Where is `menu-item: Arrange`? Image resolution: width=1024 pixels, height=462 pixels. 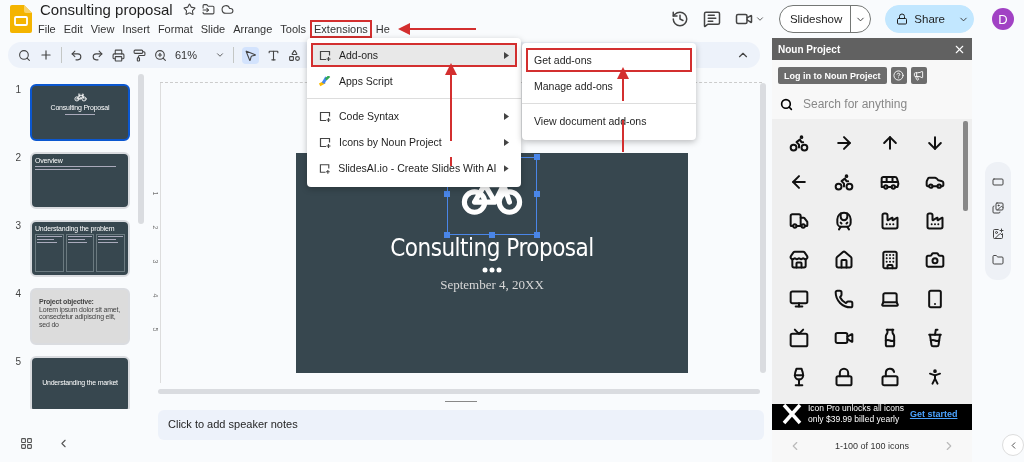
menu-item: Arrange is located at coordinates (253, 28).